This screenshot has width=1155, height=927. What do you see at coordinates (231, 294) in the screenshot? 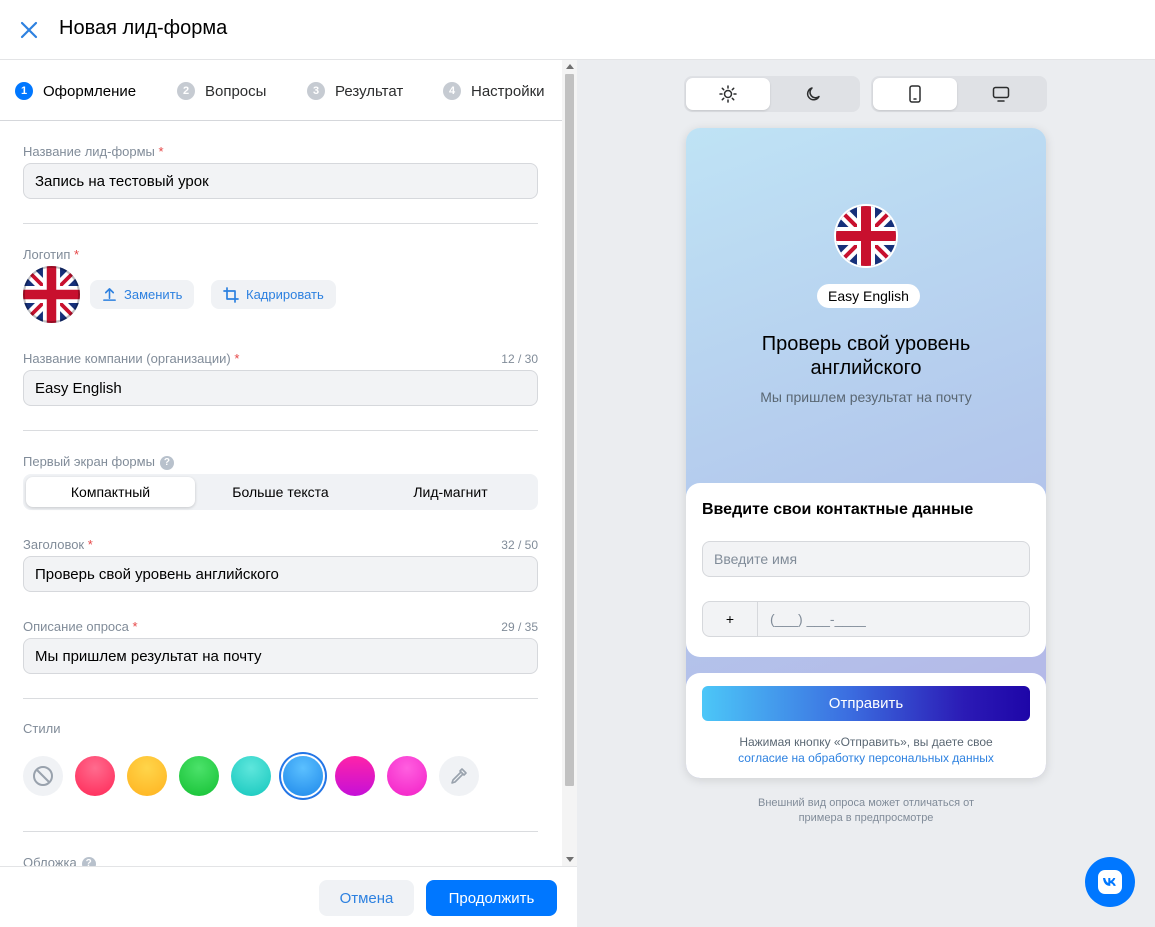
I see `crop-icon` at bounding box center [231, 294].